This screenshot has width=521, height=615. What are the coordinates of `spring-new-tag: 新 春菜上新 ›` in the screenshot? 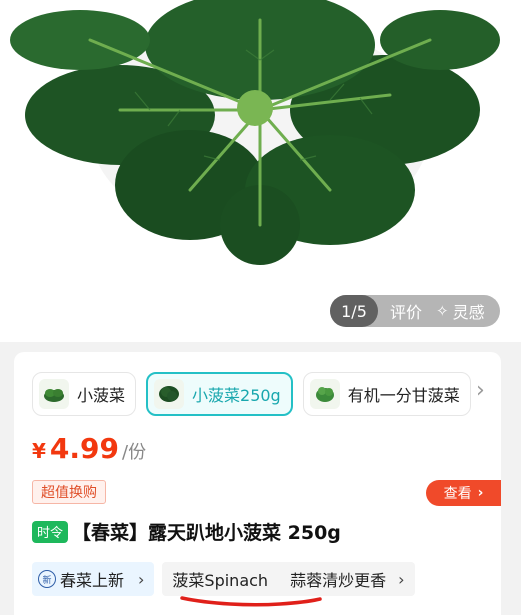 It's located at (93, 579).